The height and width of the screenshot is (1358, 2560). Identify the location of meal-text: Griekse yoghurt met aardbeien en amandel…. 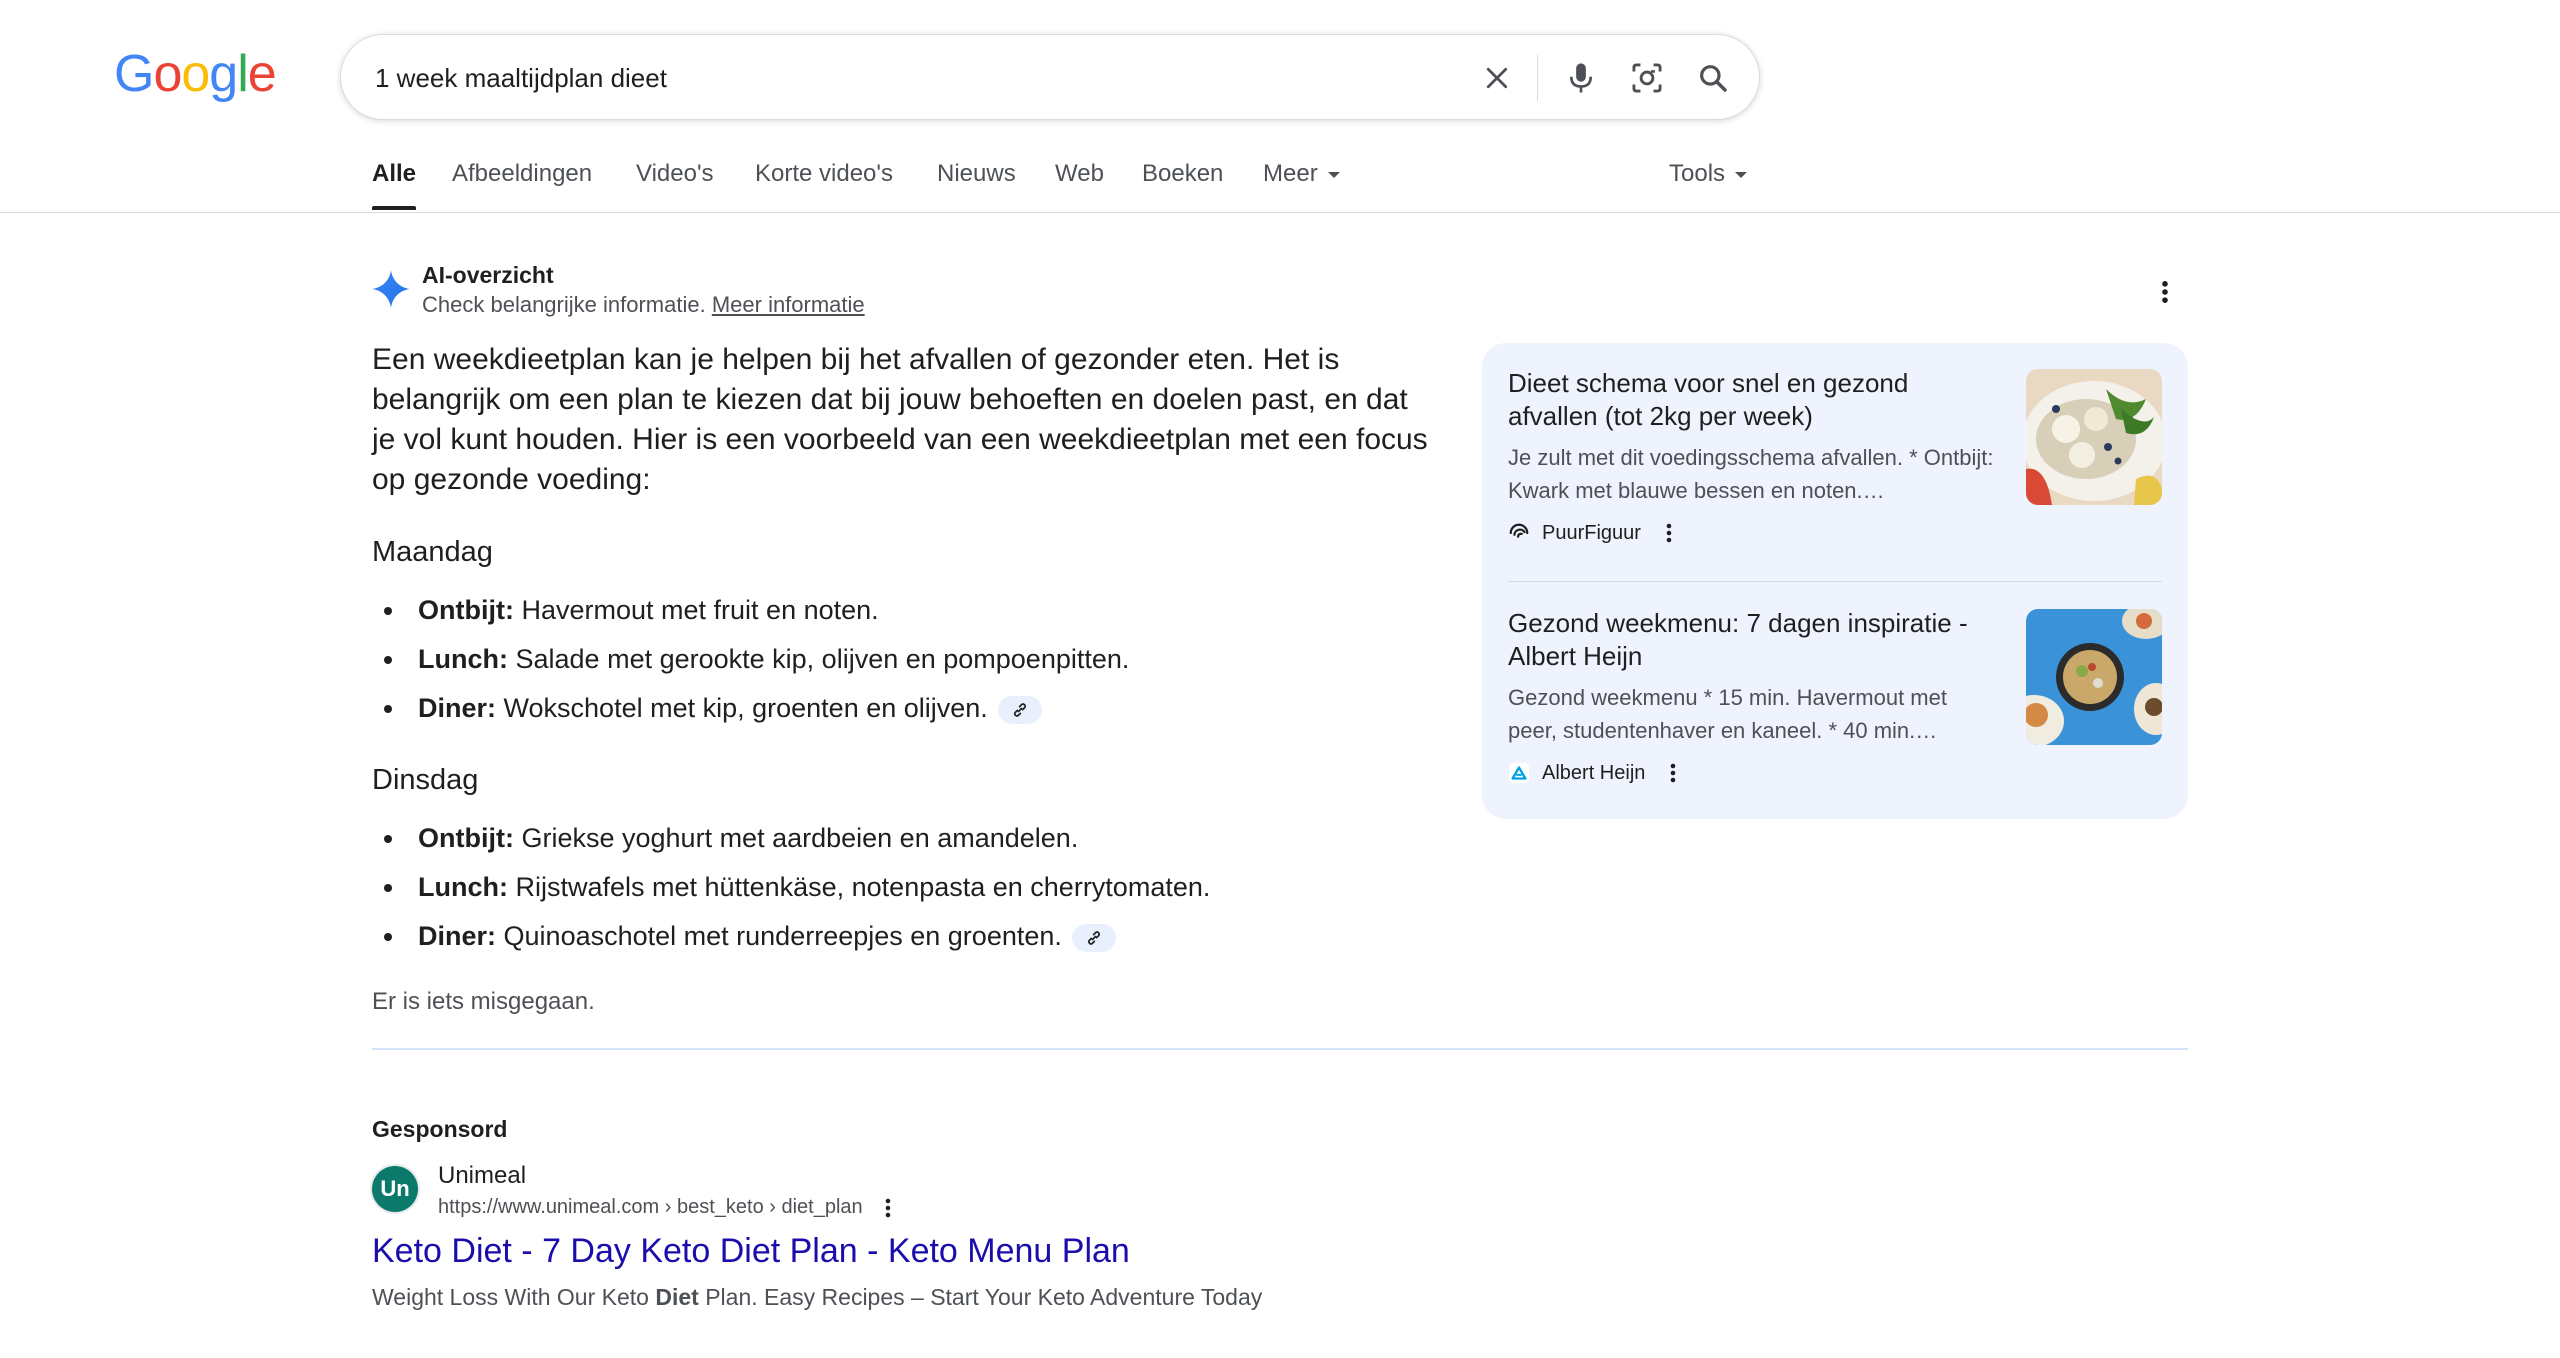
(800, 838).